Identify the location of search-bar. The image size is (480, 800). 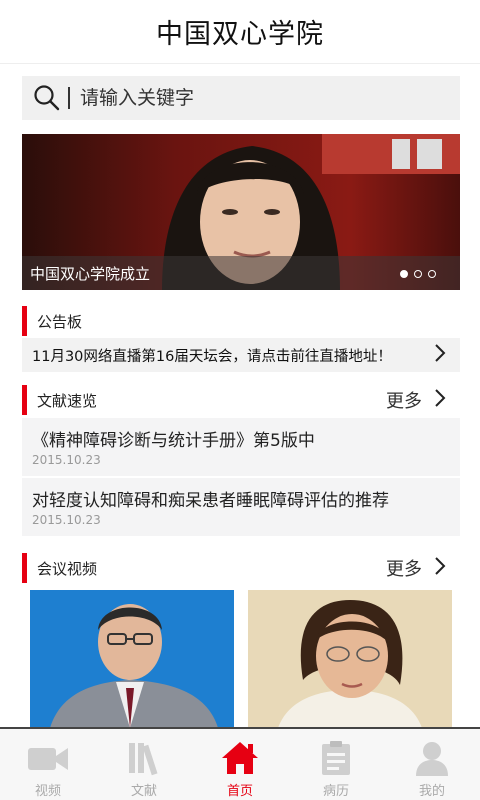
(241, 98).